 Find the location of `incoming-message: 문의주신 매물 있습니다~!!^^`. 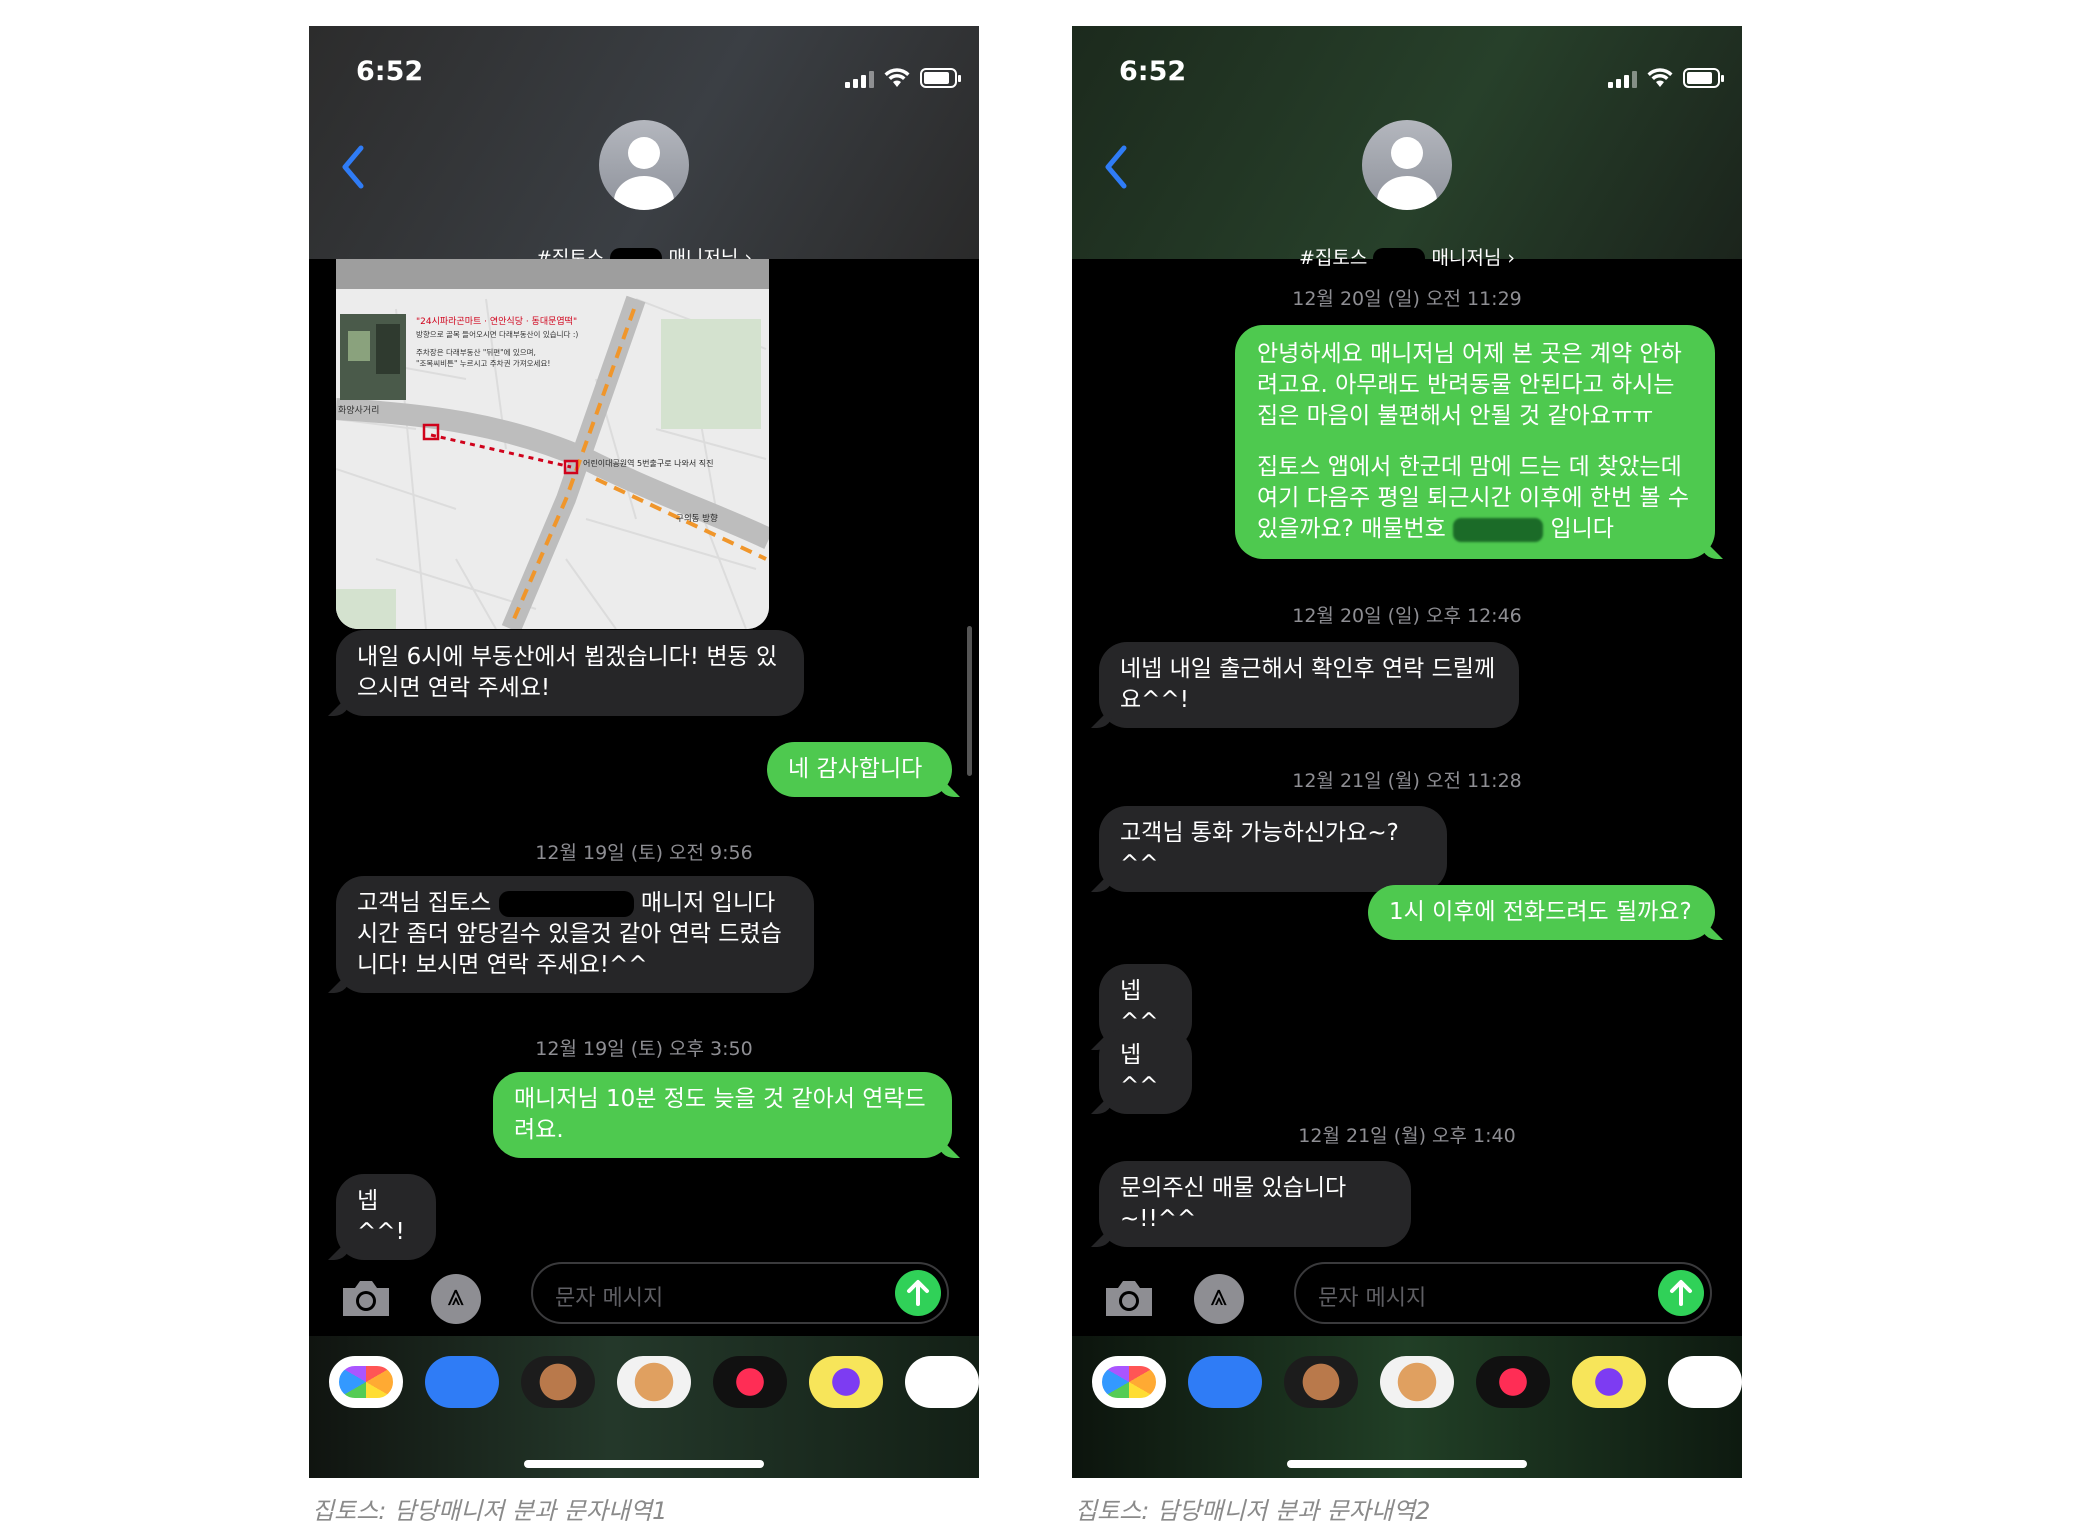

incoming-message: 문의주신 매물 있습니다~!!^^ is located at coordinates (1255, 1204).